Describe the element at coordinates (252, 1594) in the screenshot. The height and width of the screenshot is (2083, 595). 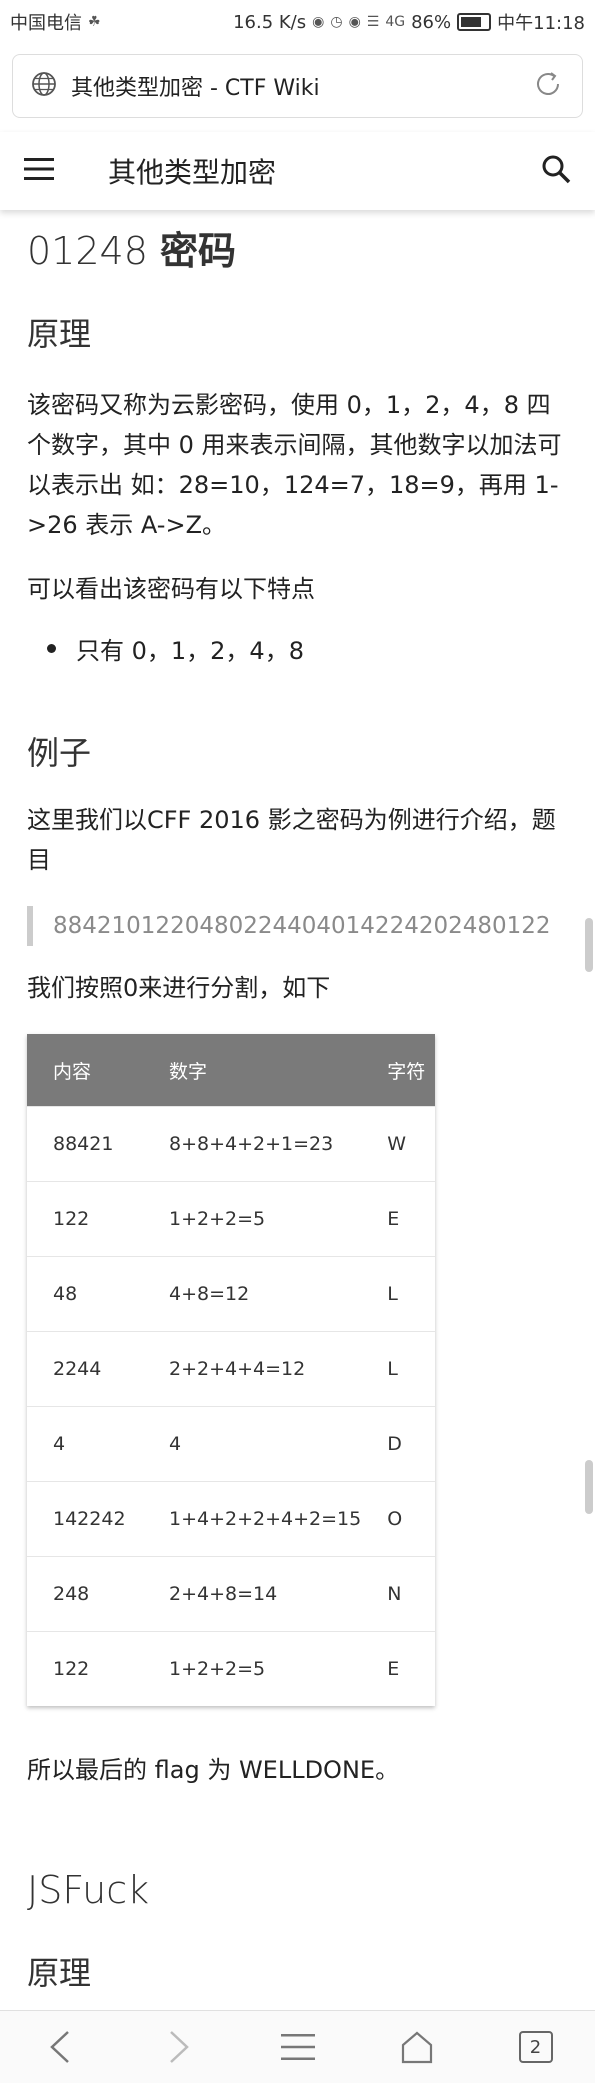
I see `table-cell: 2+4+8=14` at that location.